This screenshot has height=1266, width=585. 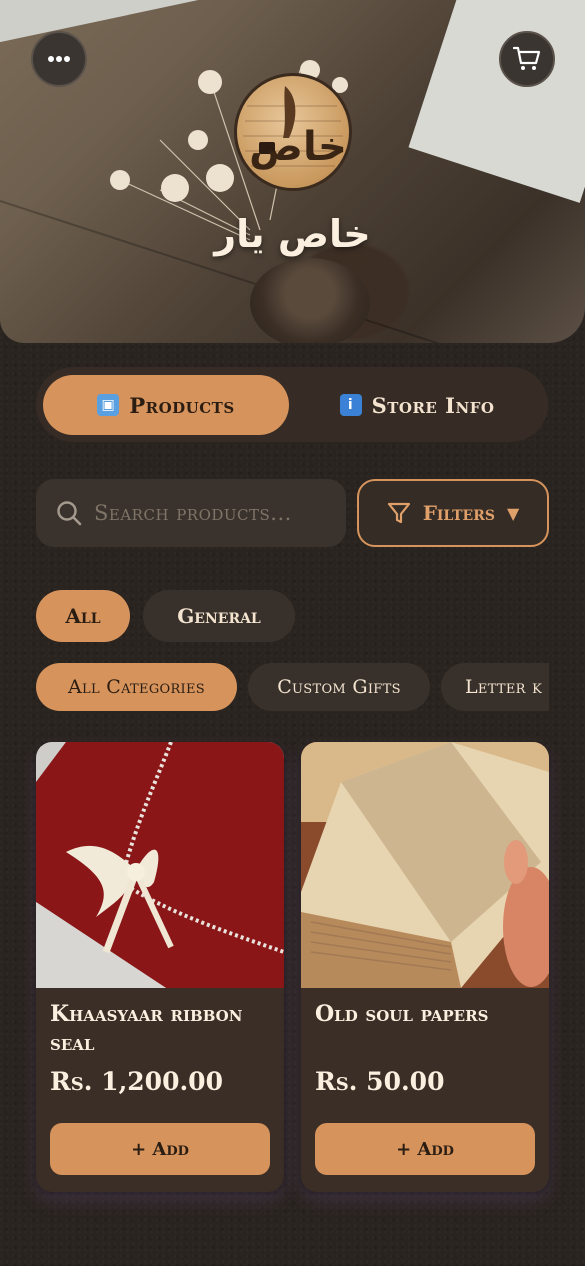 I want to click on category-custom-gifts: Custom Gifts, so click(x=339, y=687).